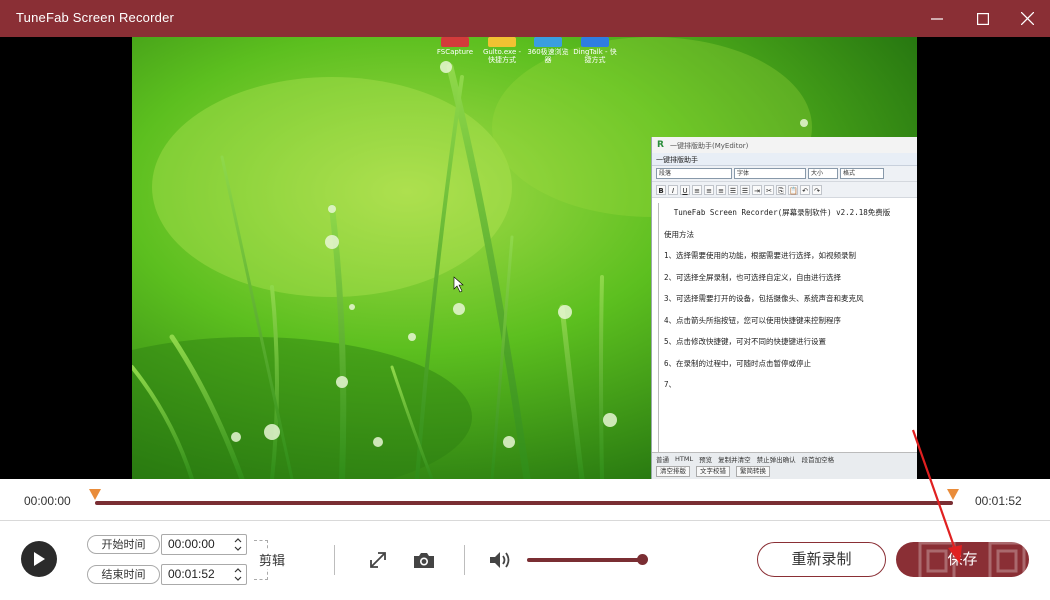 The image size is (1050, 600). What do you see at coordinates (123, 574) in the screenshot?
I see `end-time-label: 结束时间` at bounding box center [123, 574].